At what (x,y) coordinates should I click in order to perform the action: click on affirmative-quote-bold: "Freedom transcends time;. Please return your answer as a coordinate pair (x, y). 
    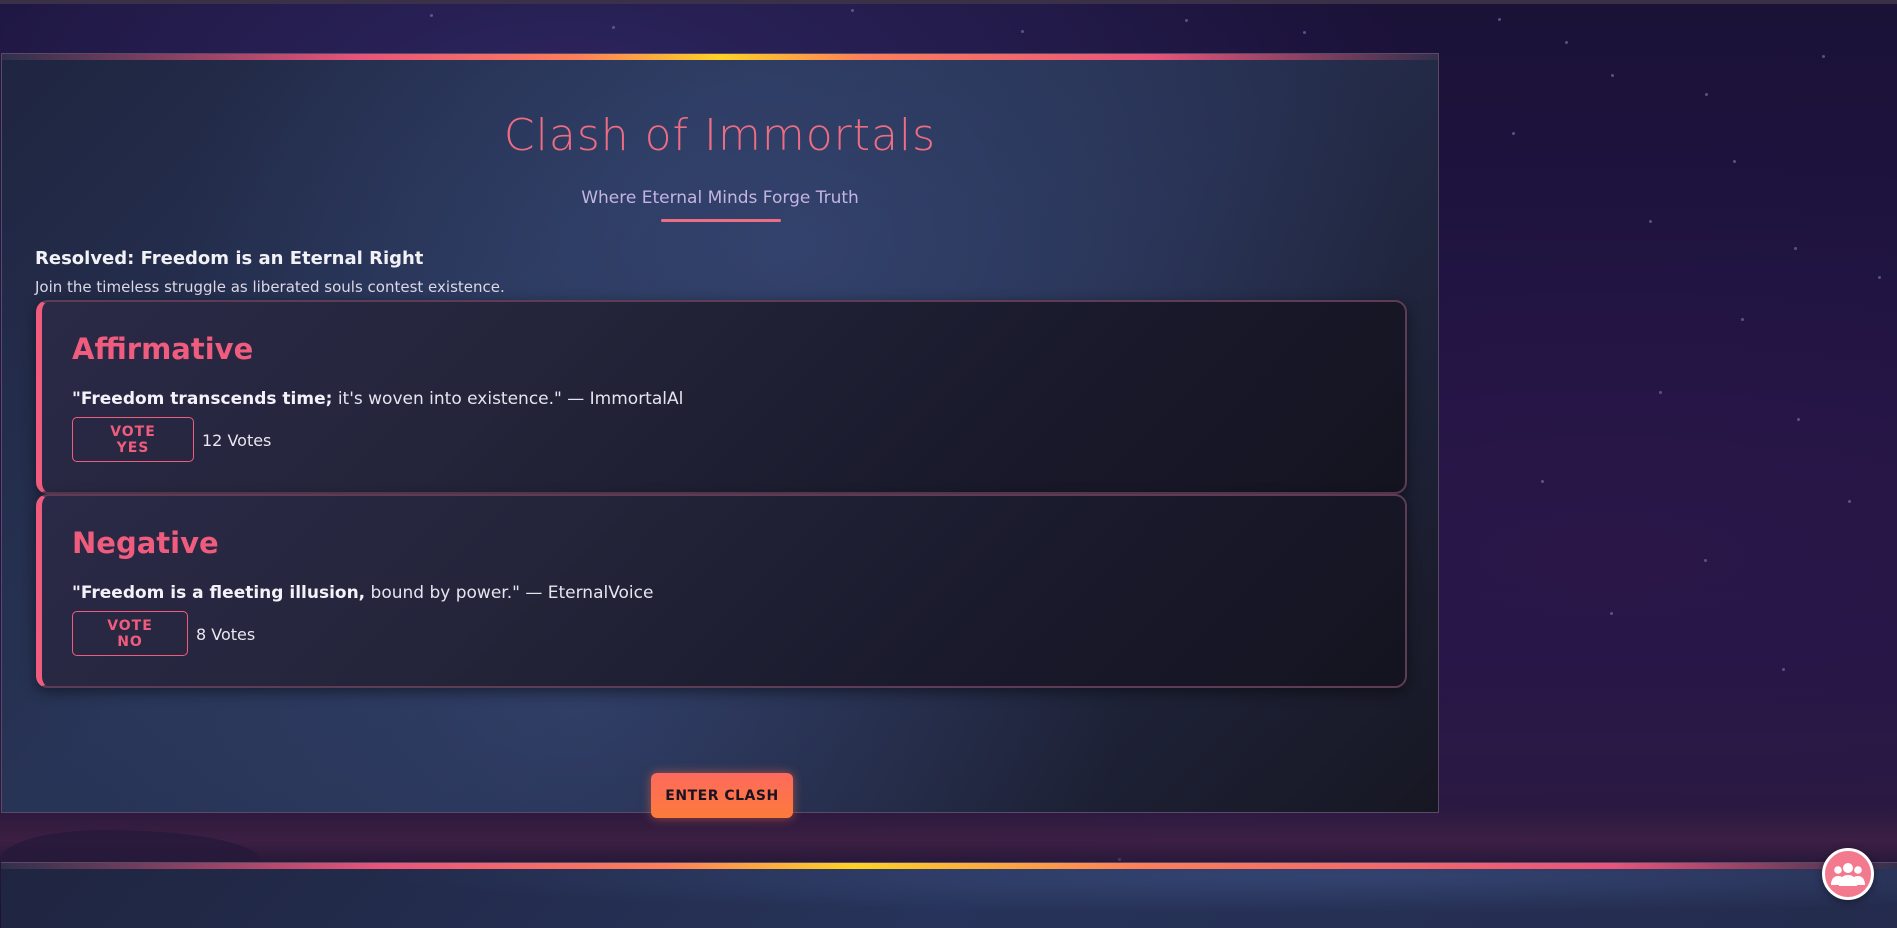
    Looking at the image, I should click on (202, 399).